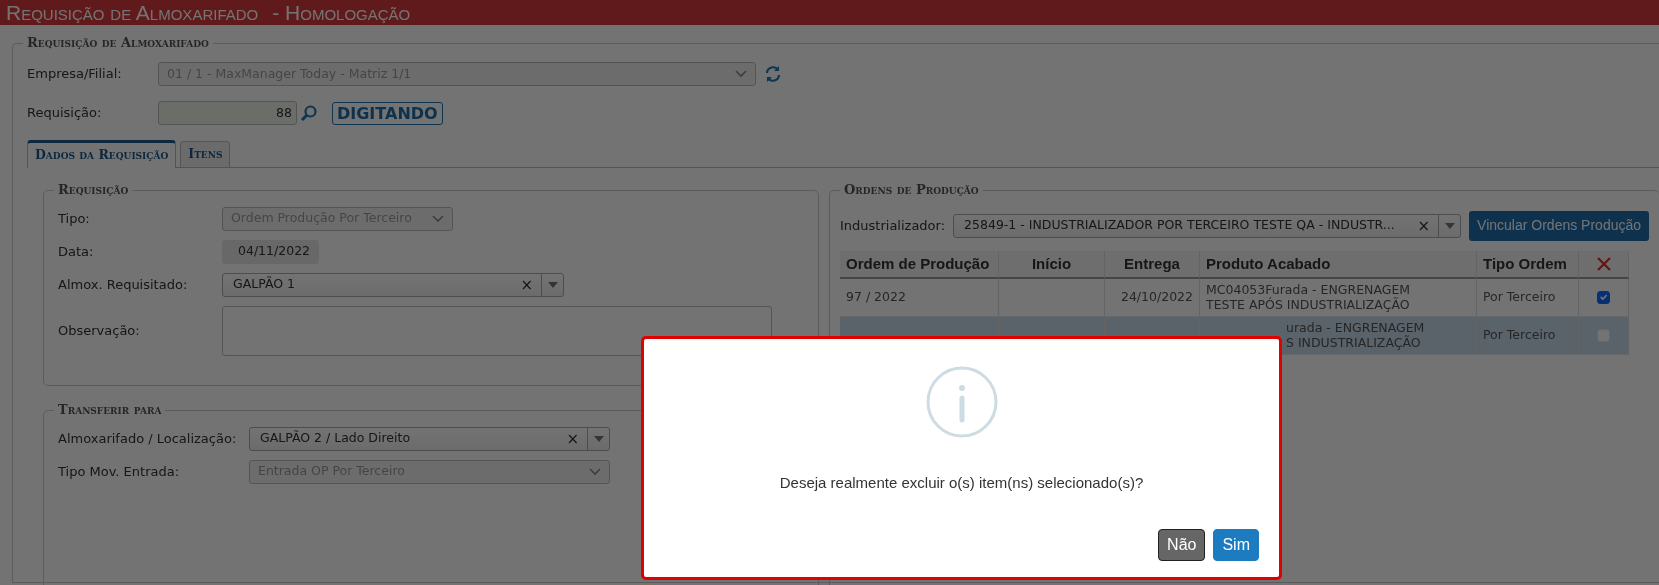  I want to click on cell-text: MC04053Furada - ENGRENAGEM TESTE APÓS INDUSTRIALIZAÇÃO, so click(1308, 297).